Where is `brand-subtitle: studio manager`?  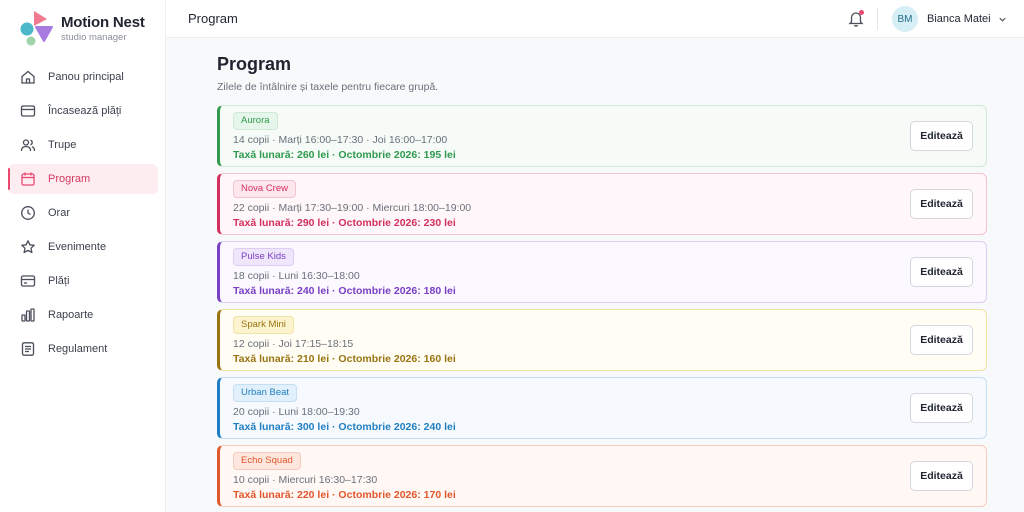 brand-subtitle: studio manager is located at coordinates (94, 37).